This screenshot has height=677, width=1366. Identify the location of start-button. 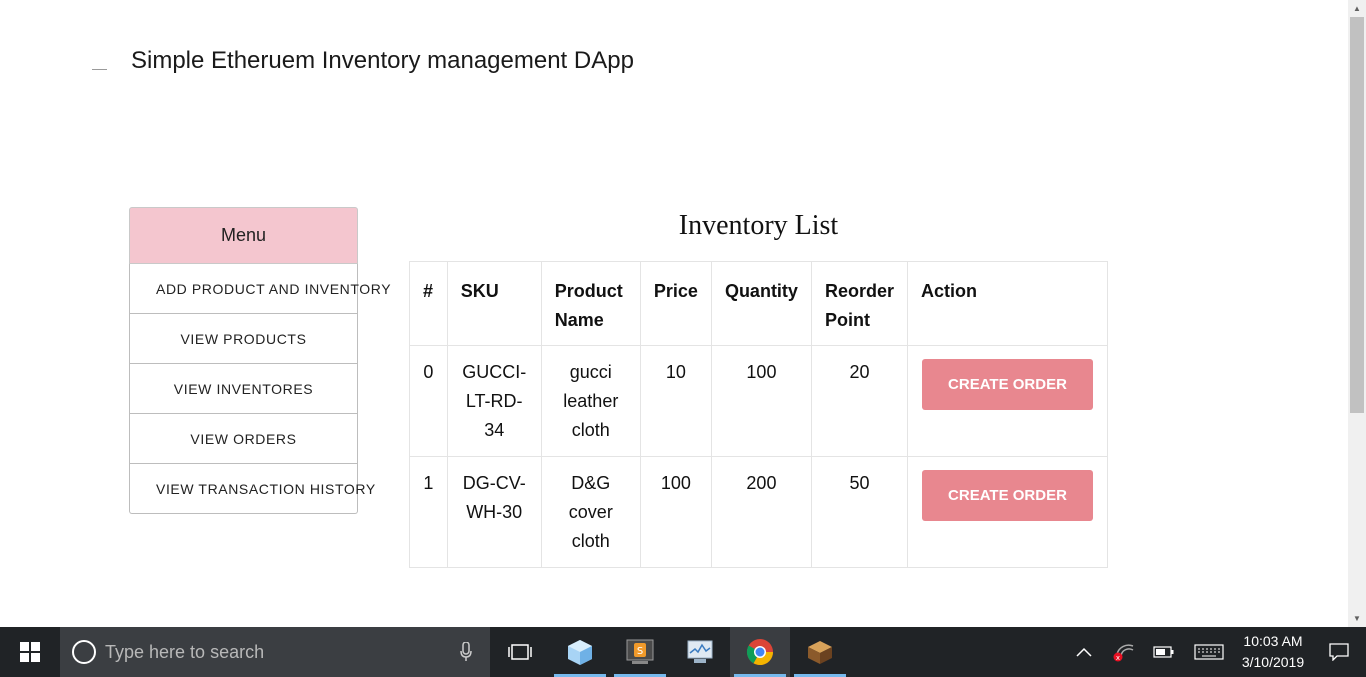
(30, 652).